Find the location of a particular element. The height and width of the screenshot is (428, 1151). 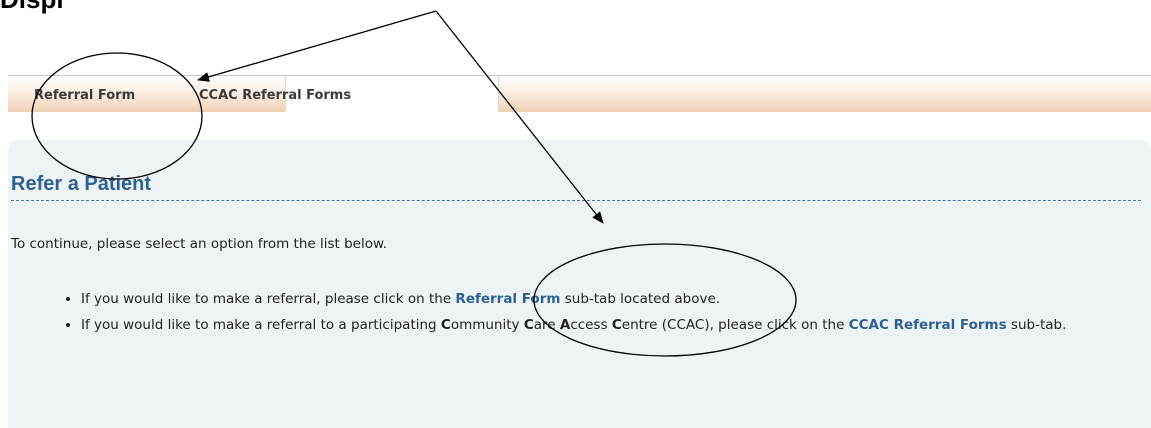

bullet-text: are is located at coordinates (546, 325).